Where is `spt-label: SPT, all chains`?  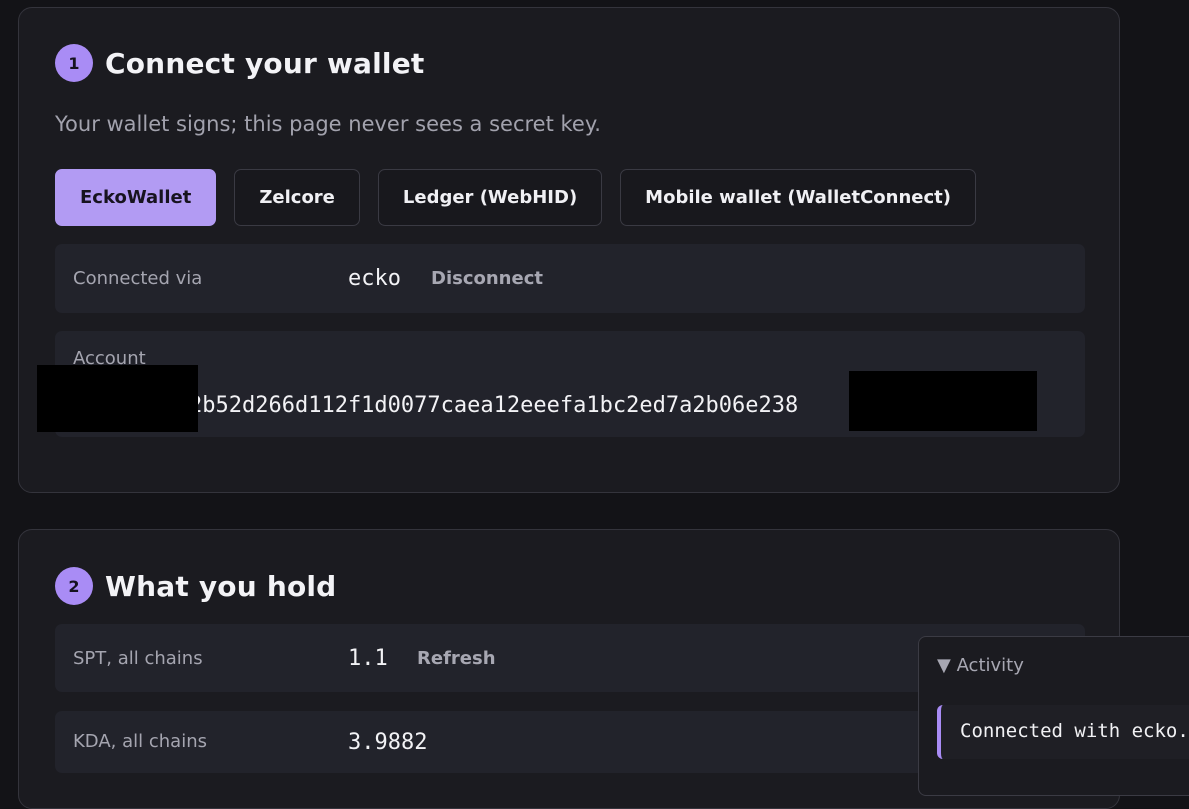
spt-label: SPT, all chains is located at coordinates (138, 658).